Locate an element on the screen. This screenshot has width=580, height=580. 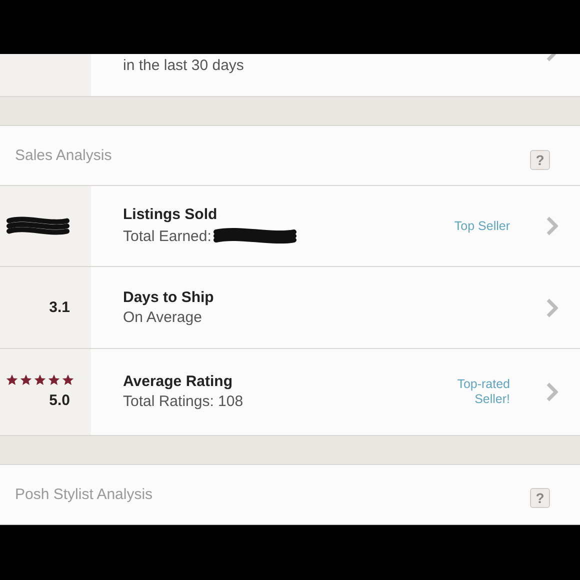
stat-row: Average Rating Total Ratings: 108 Top-rated Seller! is located at coordinates (335, 391).